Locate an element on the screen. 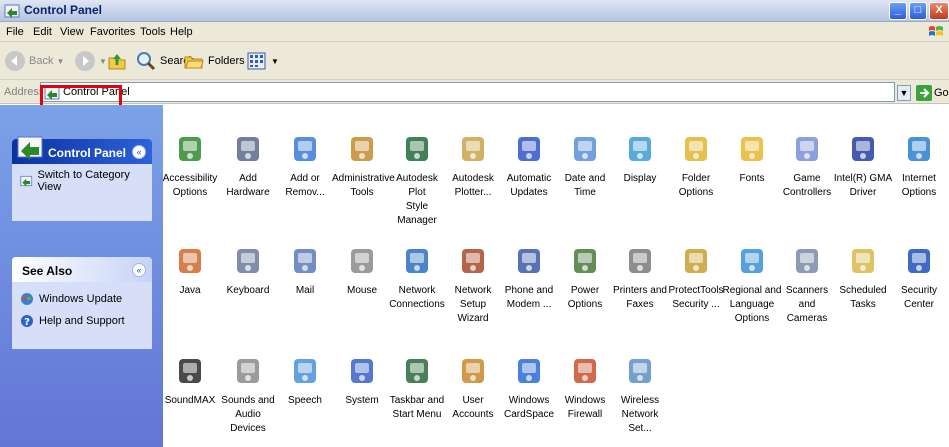 The height and width of the screenshot is (447, 949). cpl-item-automatic-updates: Automatic Updates is located at coordinates (529, 166).